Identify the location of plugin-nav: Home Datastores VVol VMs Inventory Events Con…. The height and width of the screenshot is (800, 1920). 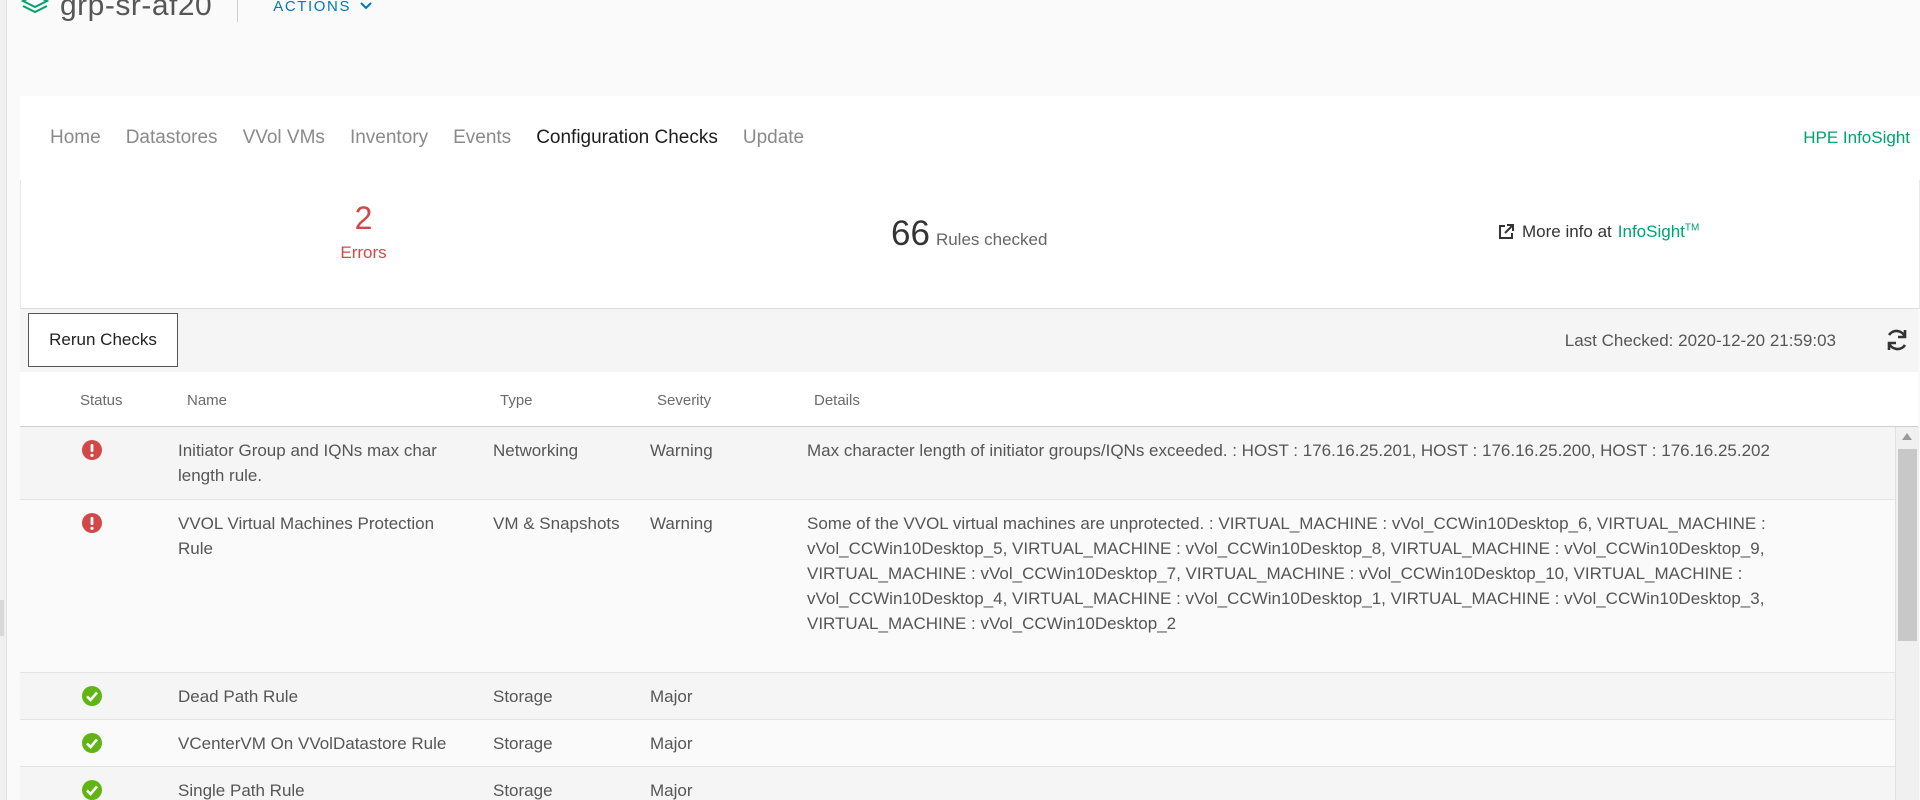
(970, 138).